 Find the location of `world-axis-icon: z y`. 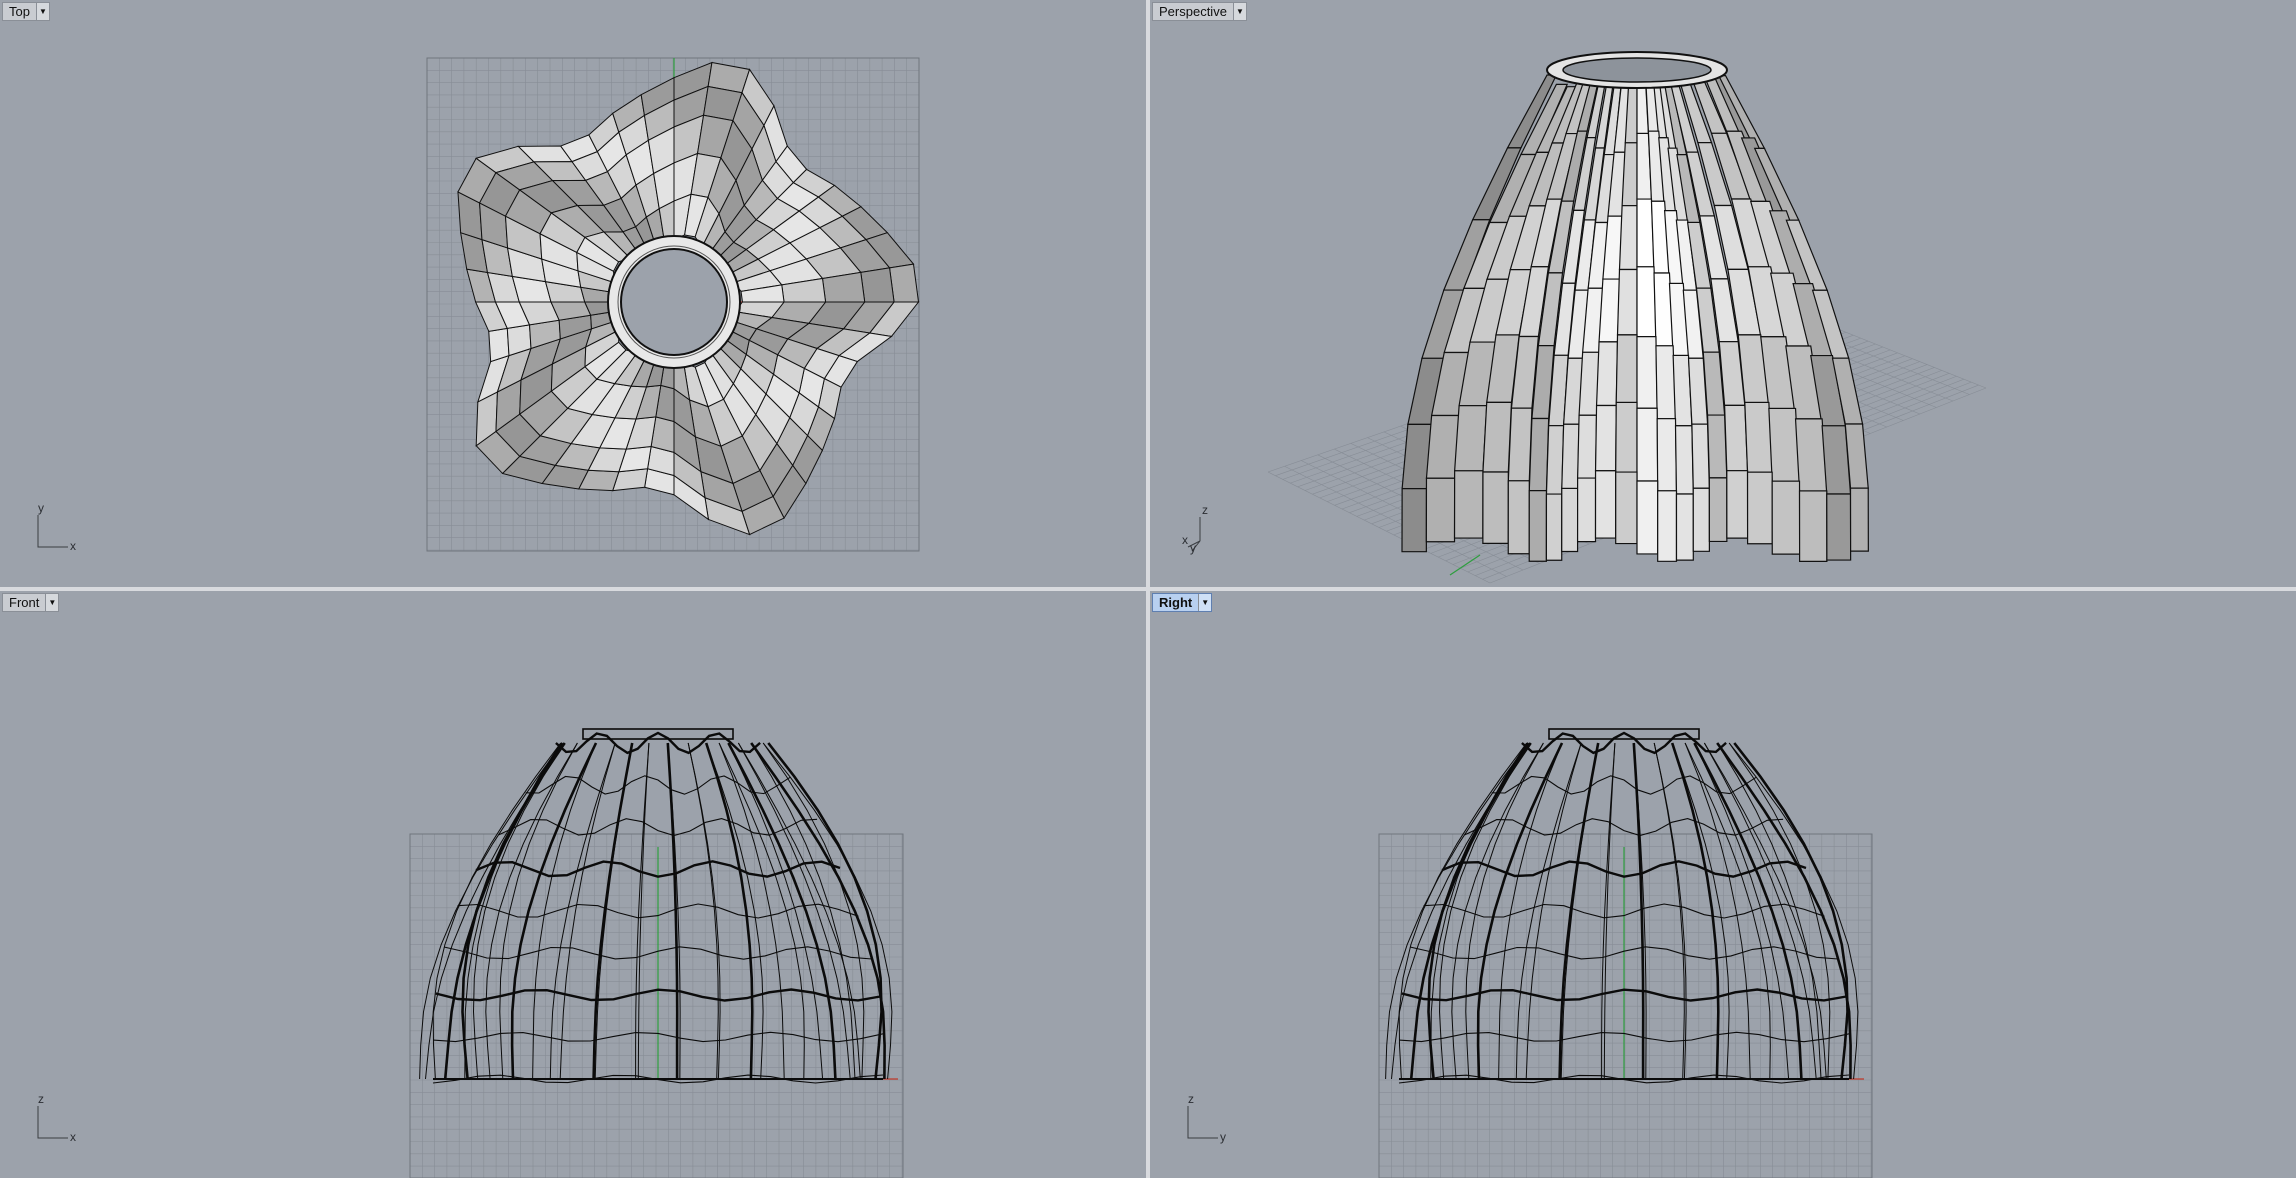

world-axis-icon: z y is located at coordinates (1211, 1118).